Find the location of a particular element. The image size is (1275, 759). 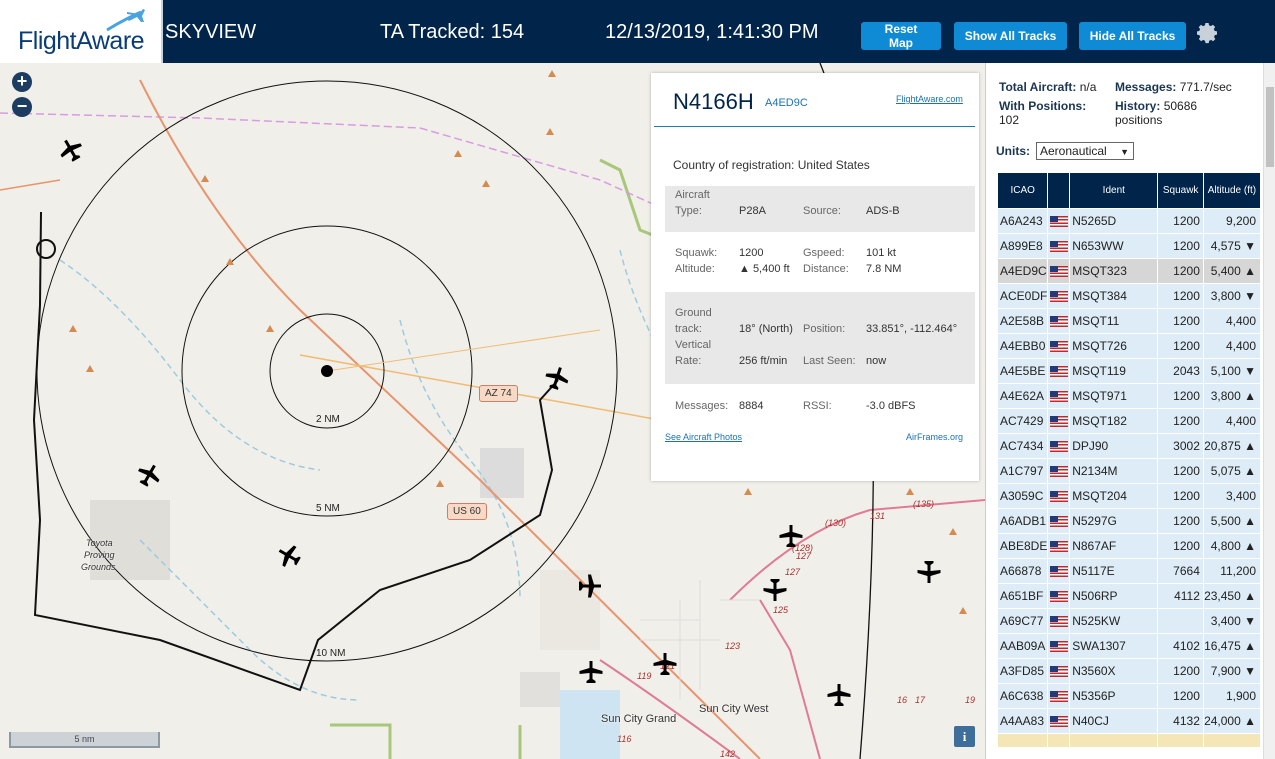

col-squawk: Squawk is located at coordinates (1180, 190).